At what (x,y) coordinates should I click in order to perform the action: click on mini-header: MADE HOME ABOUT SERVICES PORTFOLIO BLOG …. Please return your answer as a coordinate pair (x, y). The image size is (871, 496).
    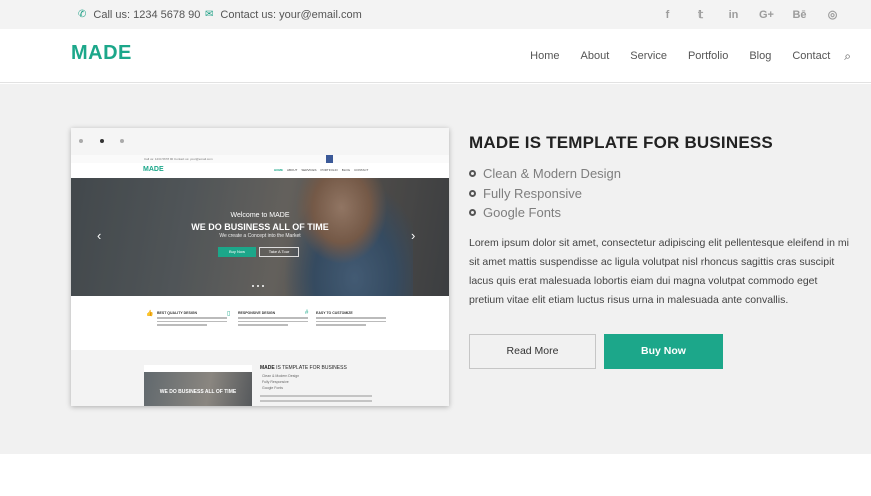
    Looking at the image, I should click on (260, 170).